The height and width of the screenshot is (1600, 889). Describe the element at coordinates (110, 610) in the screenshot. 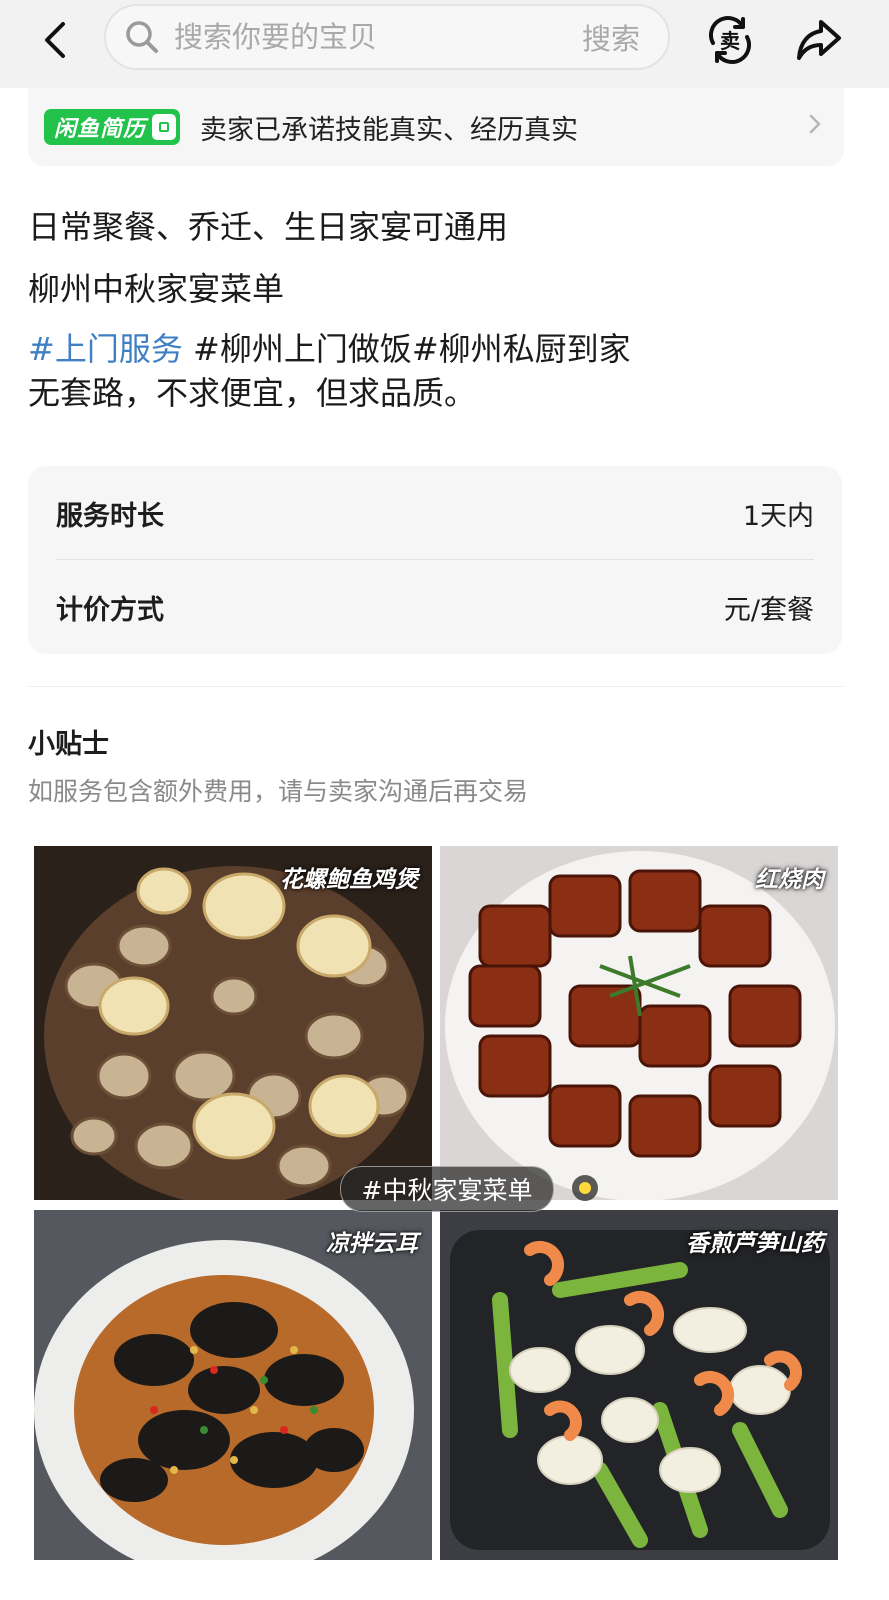

I see `spec-label: 计价方式` at that location.